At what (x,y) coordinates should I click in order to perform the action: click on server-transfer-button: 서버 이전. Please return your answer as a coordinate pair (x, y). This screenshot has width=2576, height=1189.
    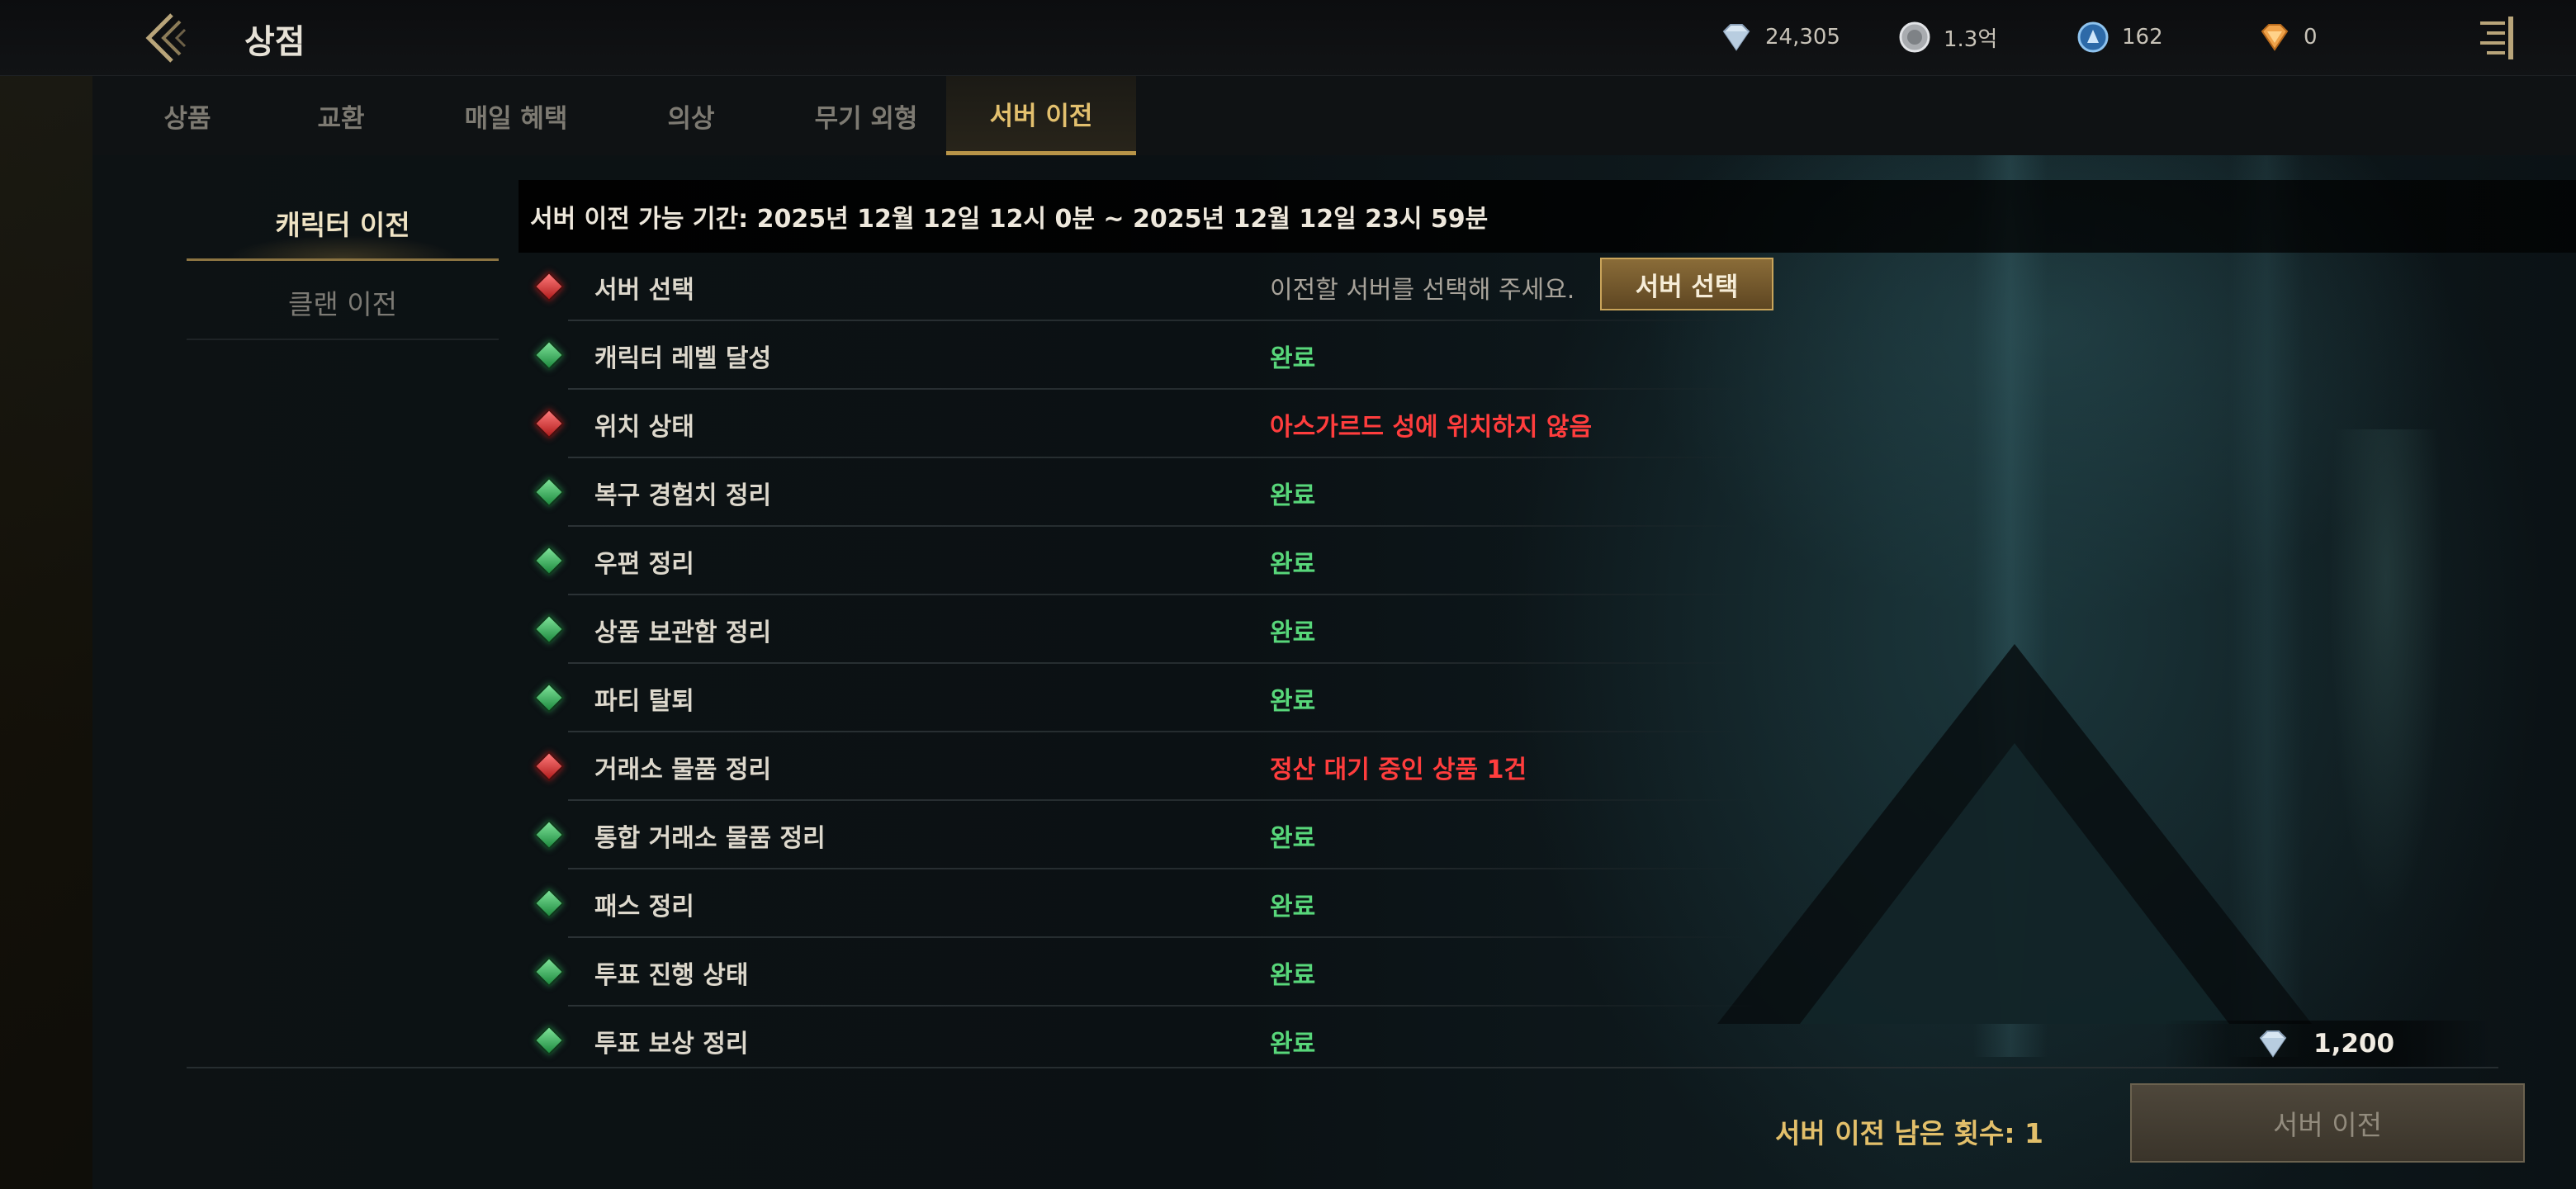
    Looking at the image, I should click on (2327, 1123).